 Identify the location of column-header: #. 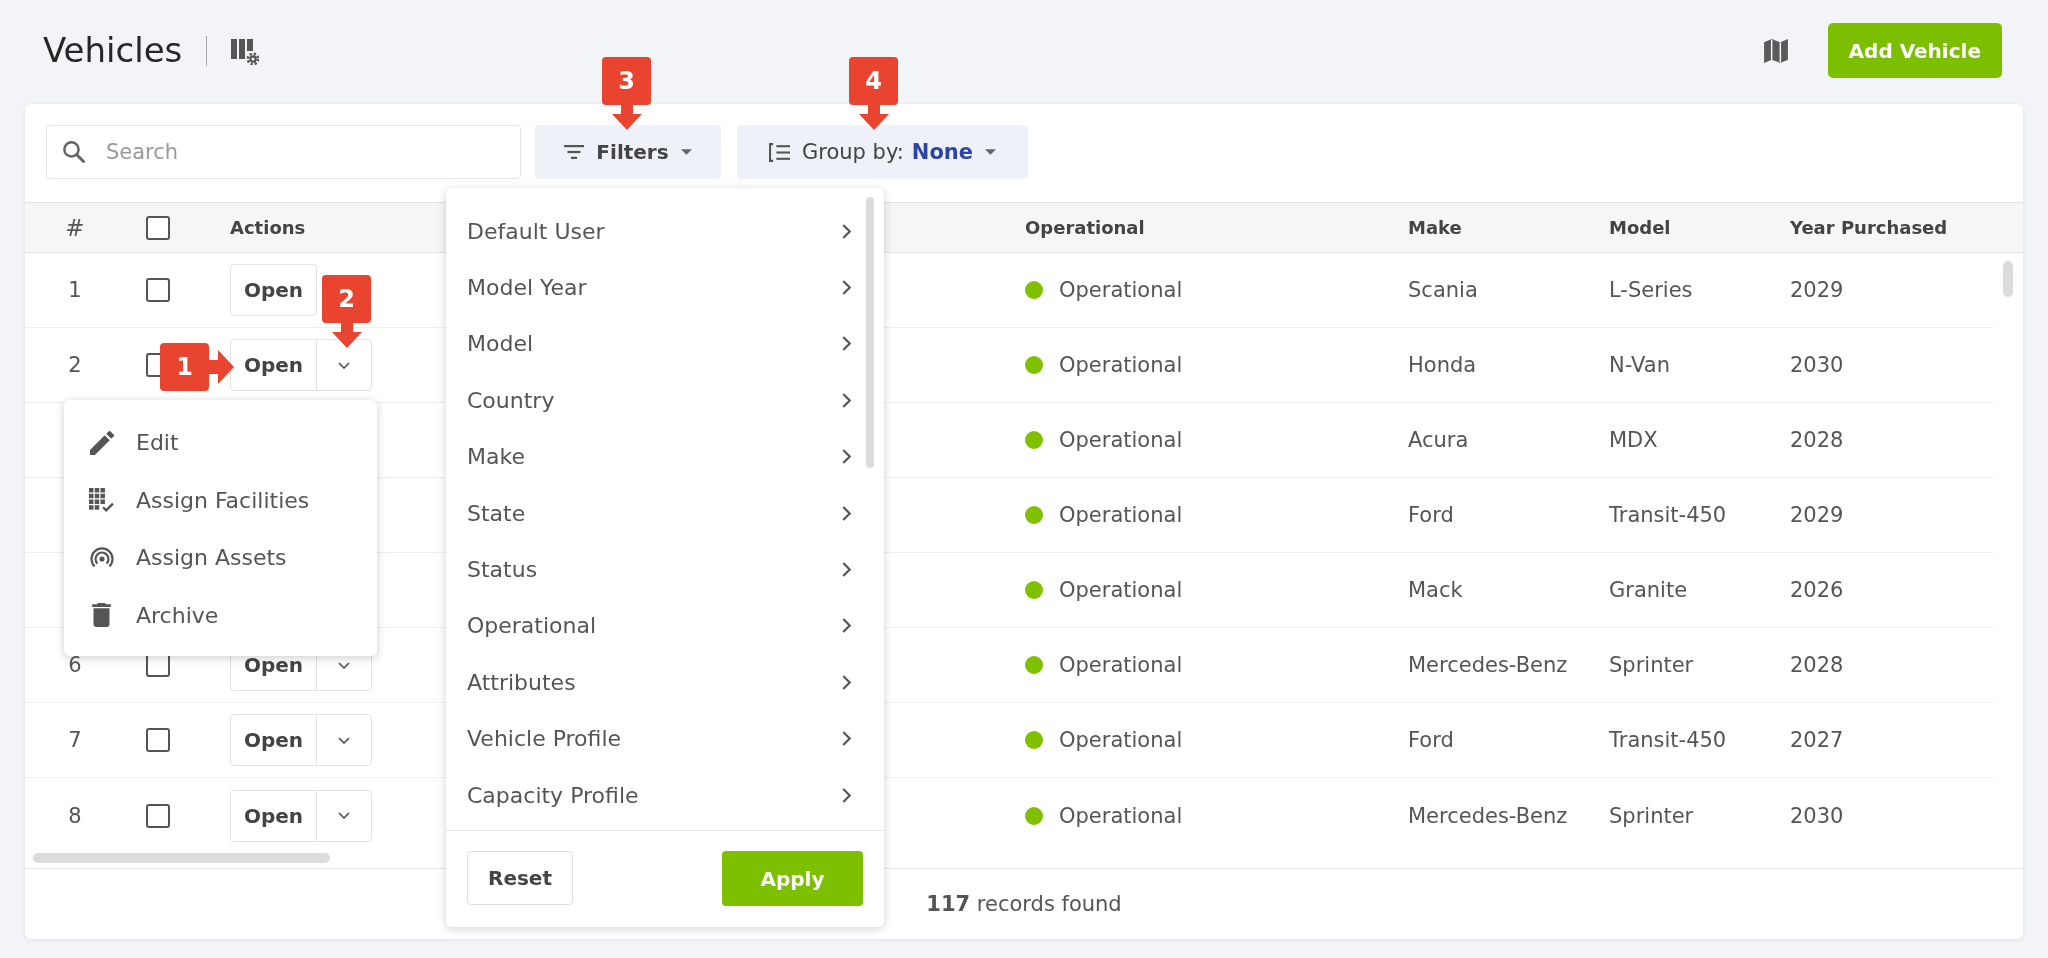
(75, 227).